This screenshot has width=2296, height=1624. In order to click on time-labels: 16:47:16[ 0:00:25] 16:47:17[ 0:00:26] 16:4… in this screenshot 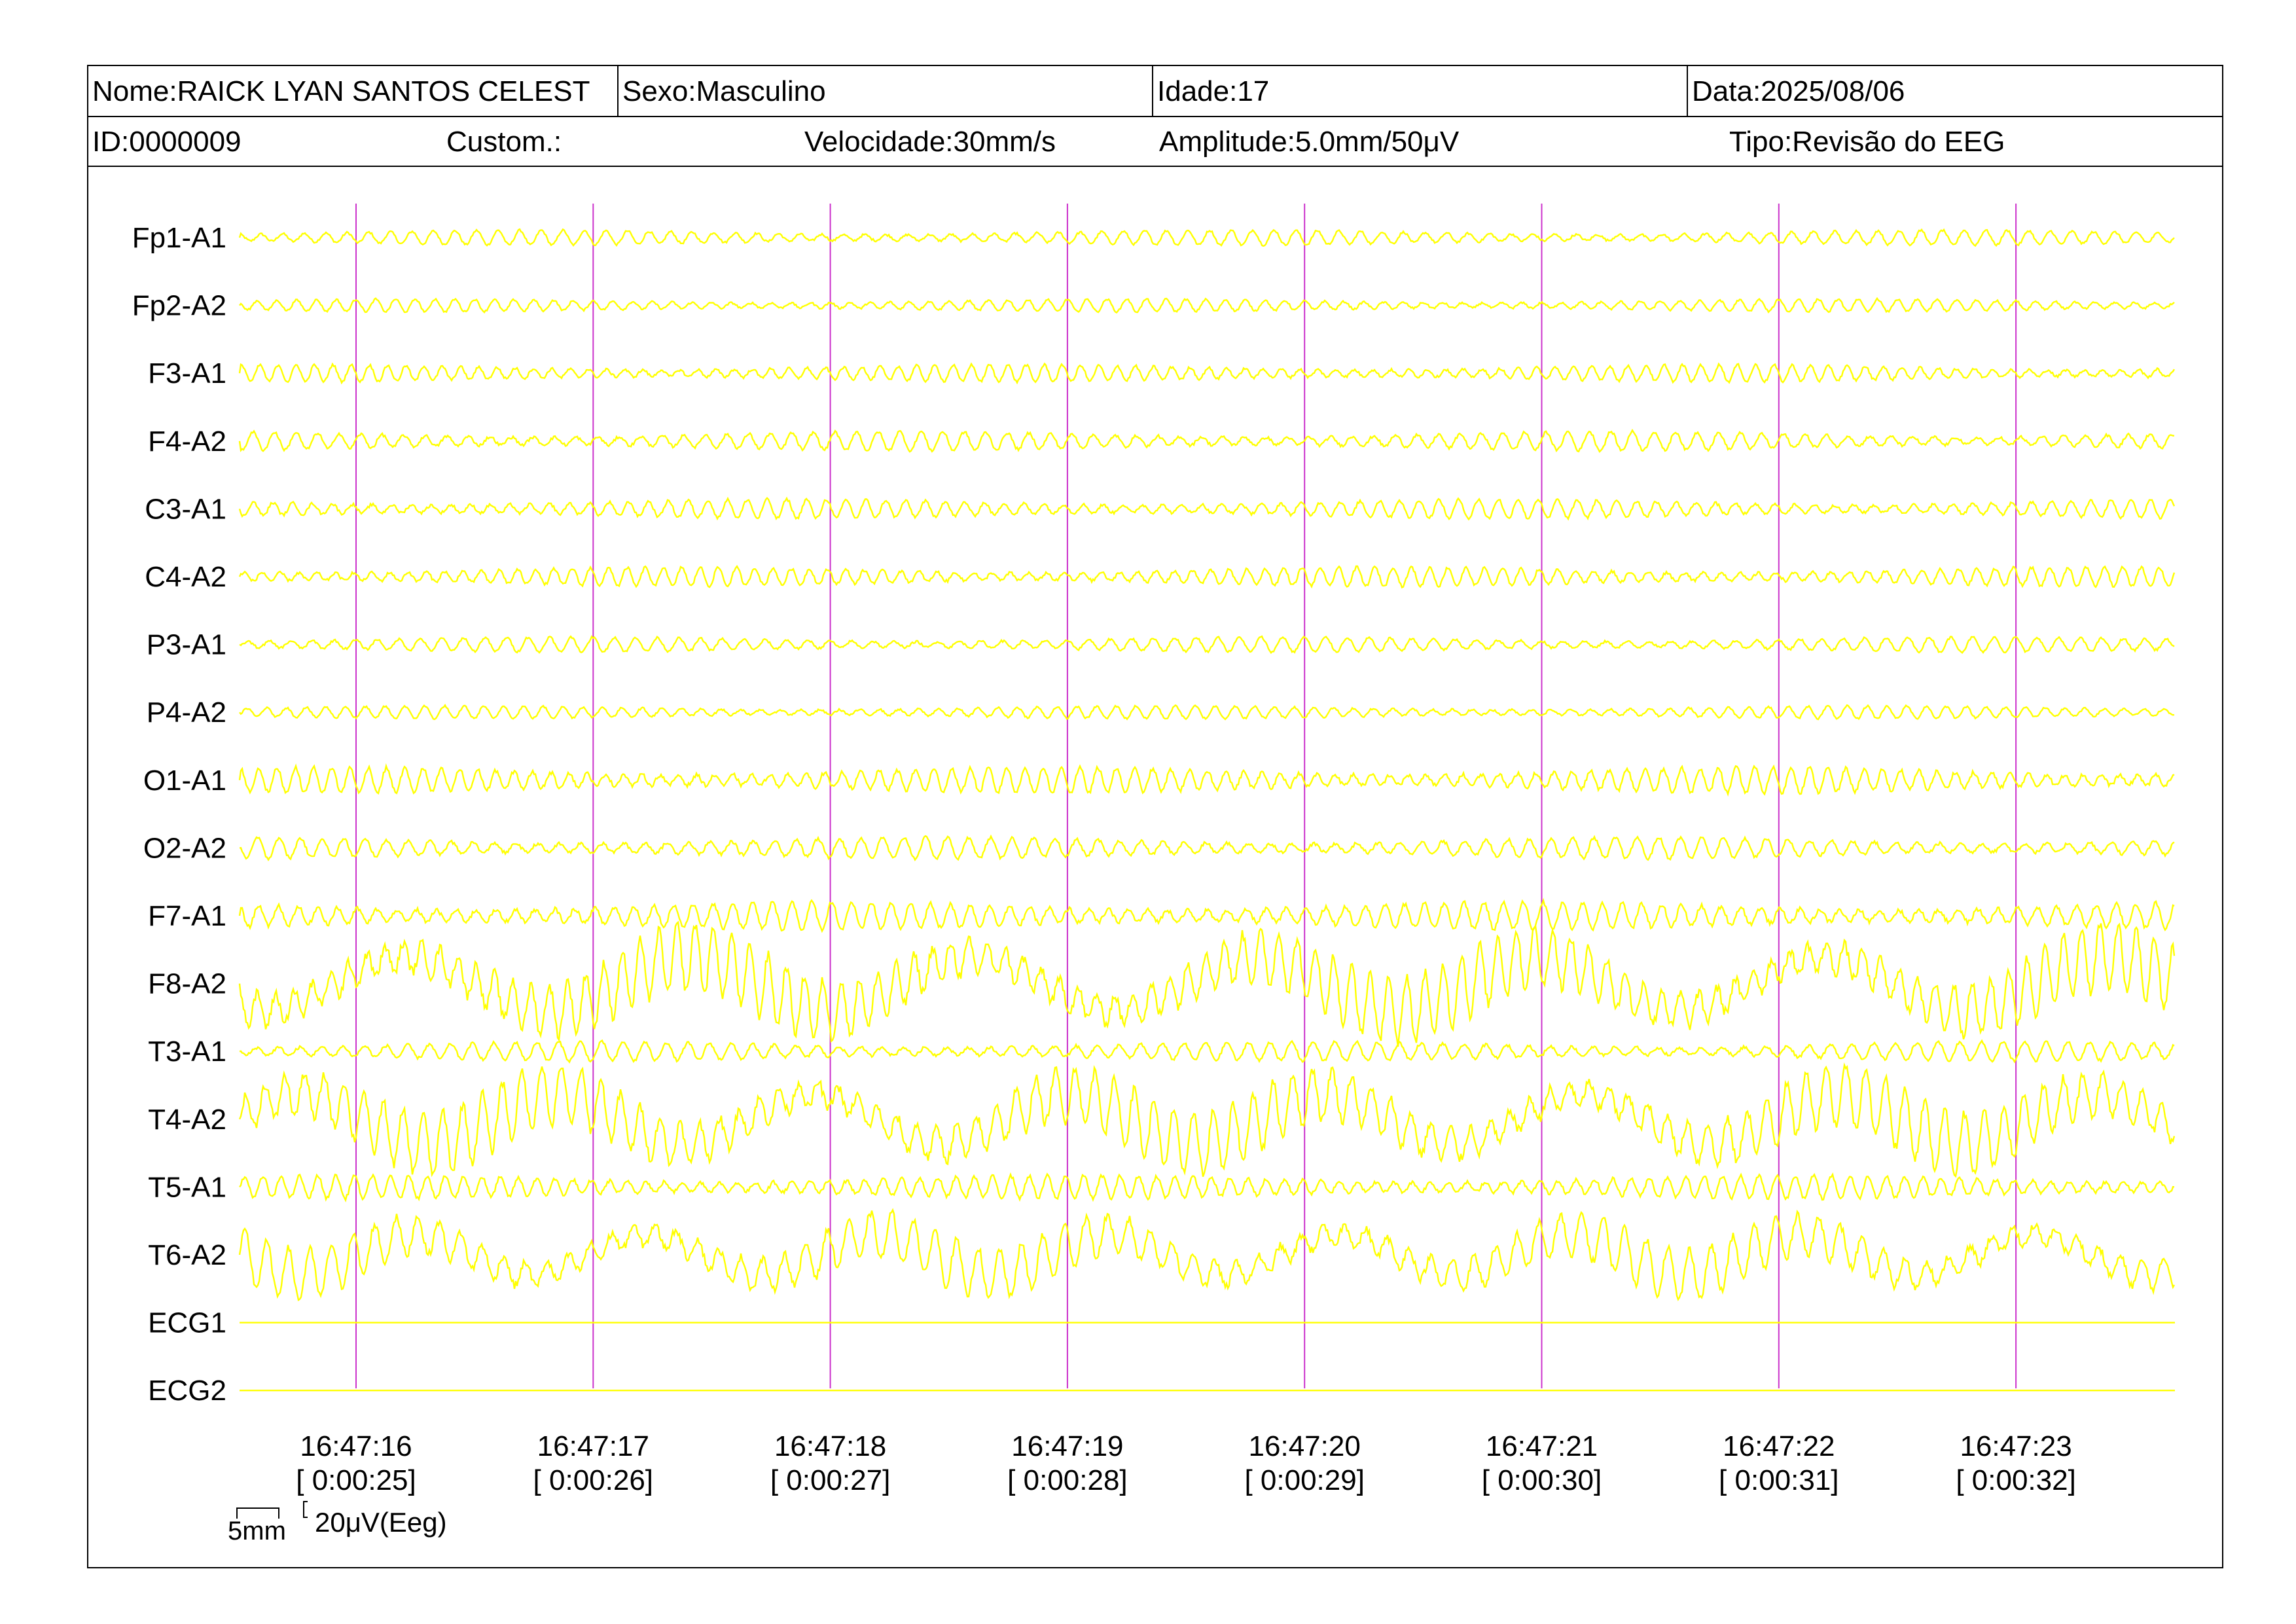, I will do `click(1186, 1463)`.